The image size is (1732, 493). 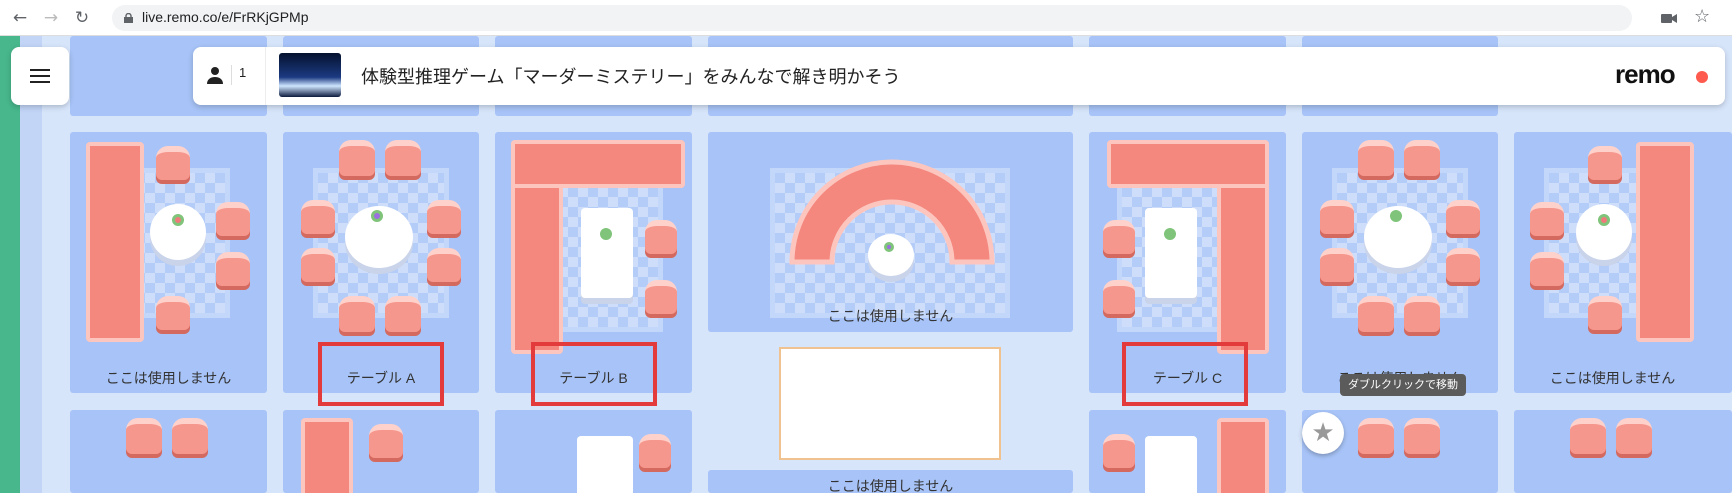 I want to click on highlight-table-c, so click(x=1185, y=374).